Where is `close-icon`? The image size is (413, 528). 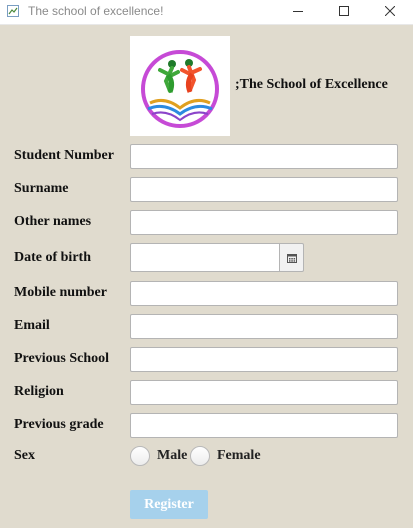
close-icon is located at coordinates (390, 11).